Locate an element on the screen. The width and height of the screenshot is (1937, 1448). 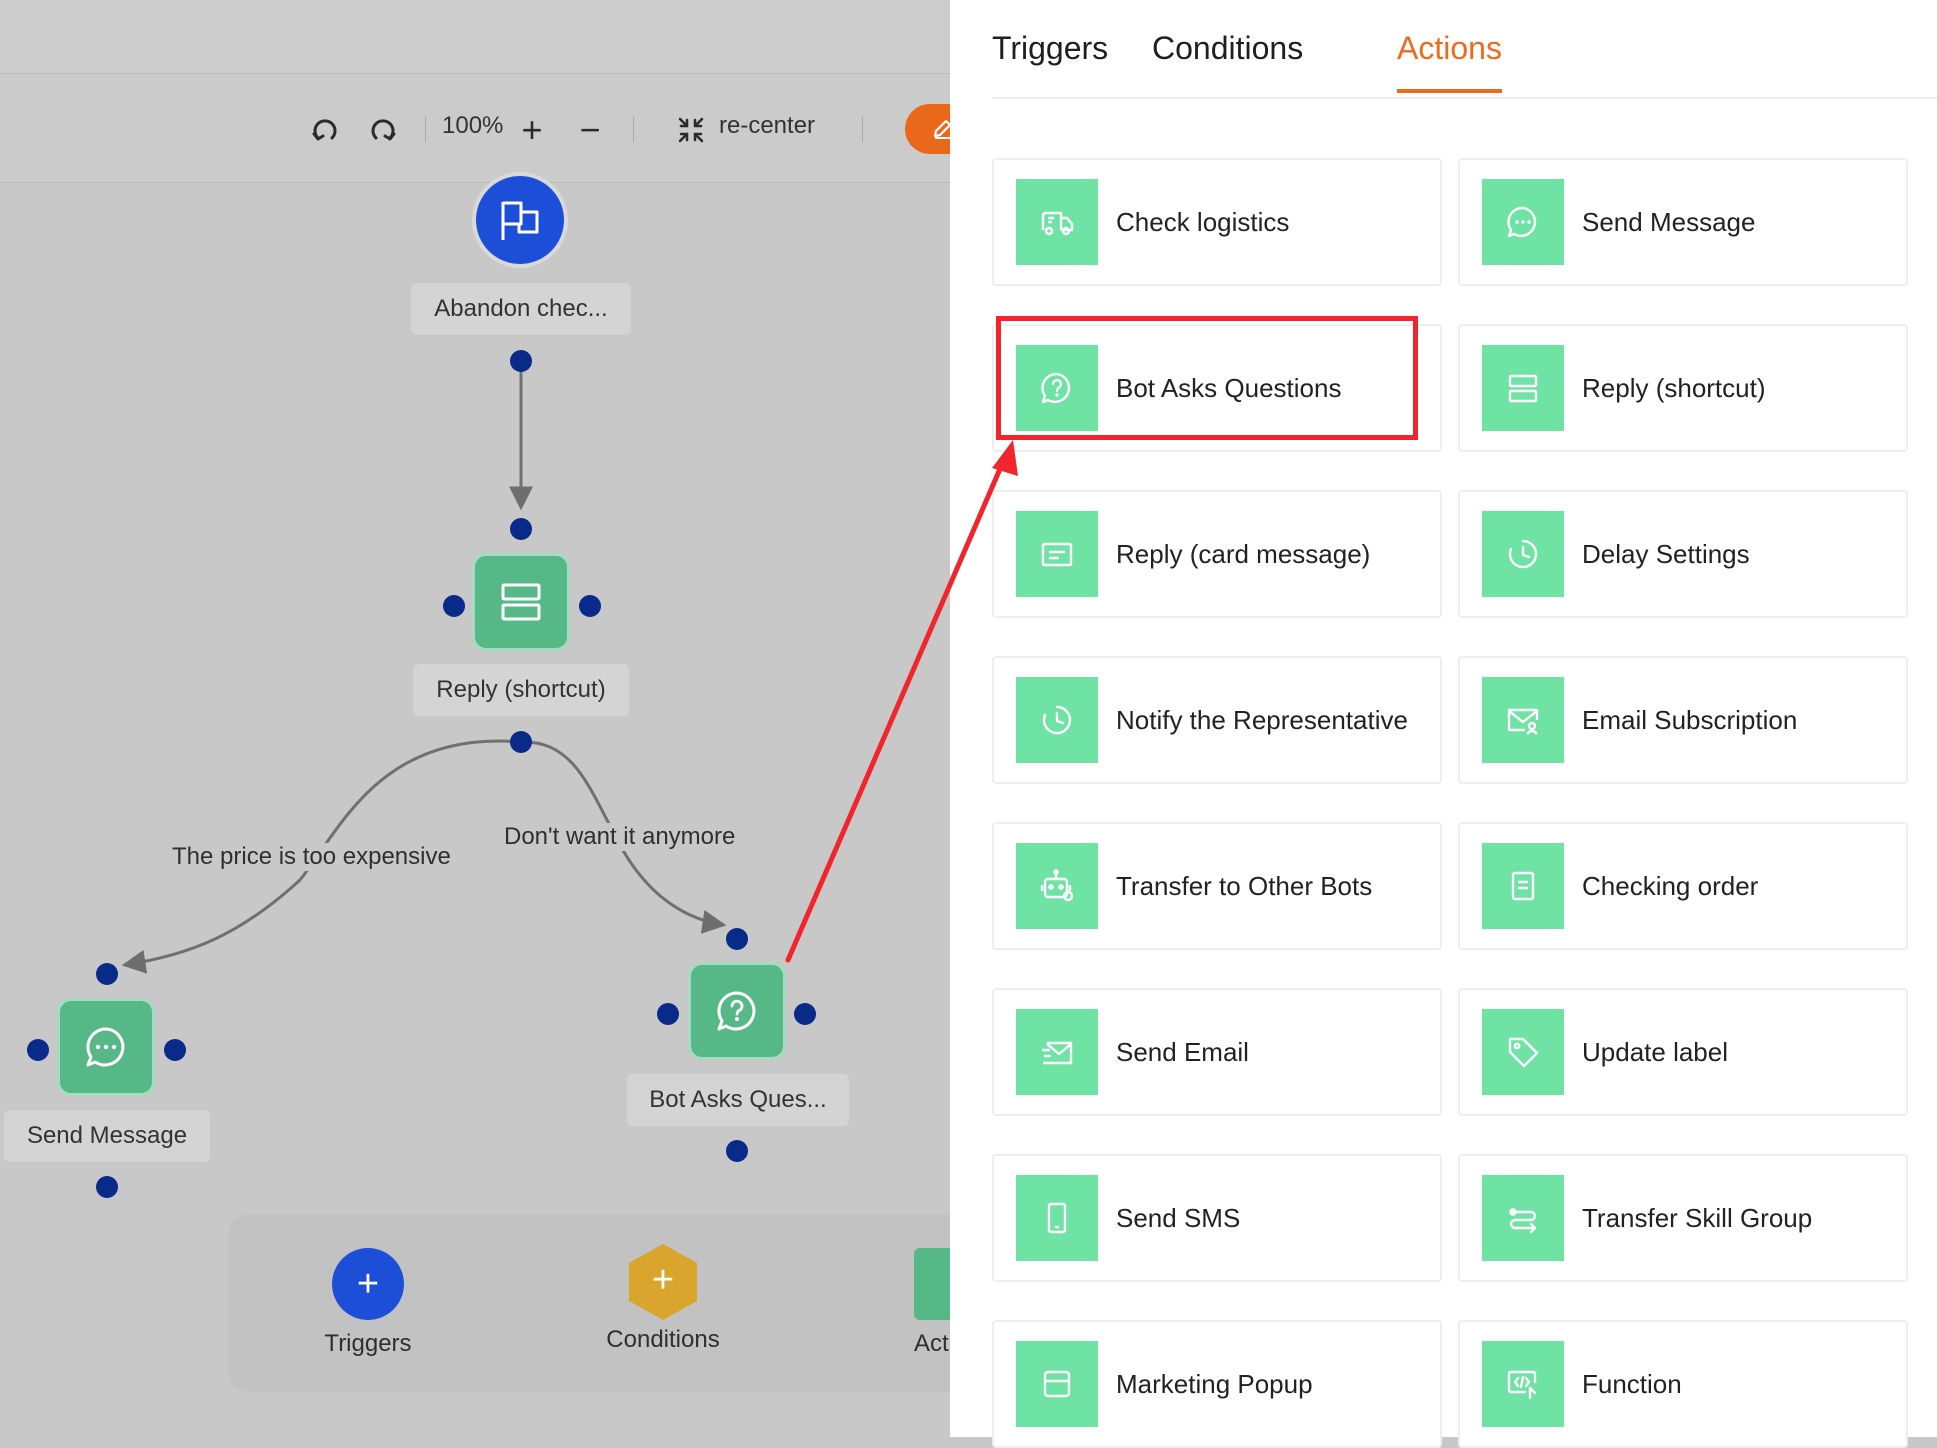
bot-asks-questions-node is located at coordinates (737, 1011).